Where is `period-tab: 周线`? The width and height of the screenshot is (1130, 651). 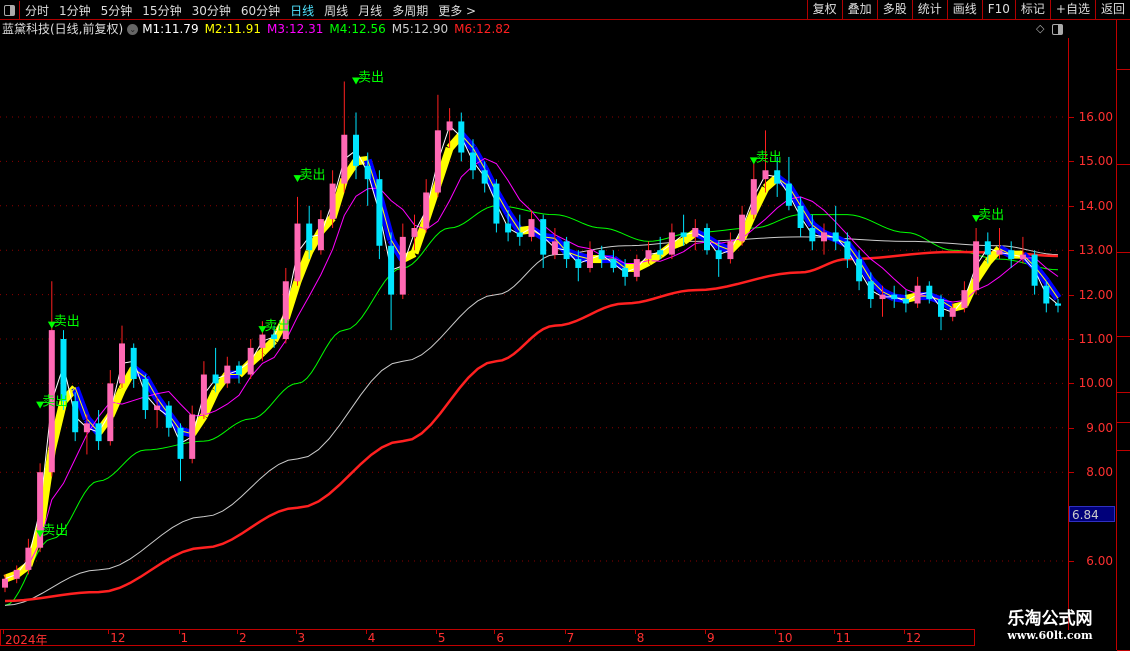 period-tab: 周线 is located at coordinates (336, 10).